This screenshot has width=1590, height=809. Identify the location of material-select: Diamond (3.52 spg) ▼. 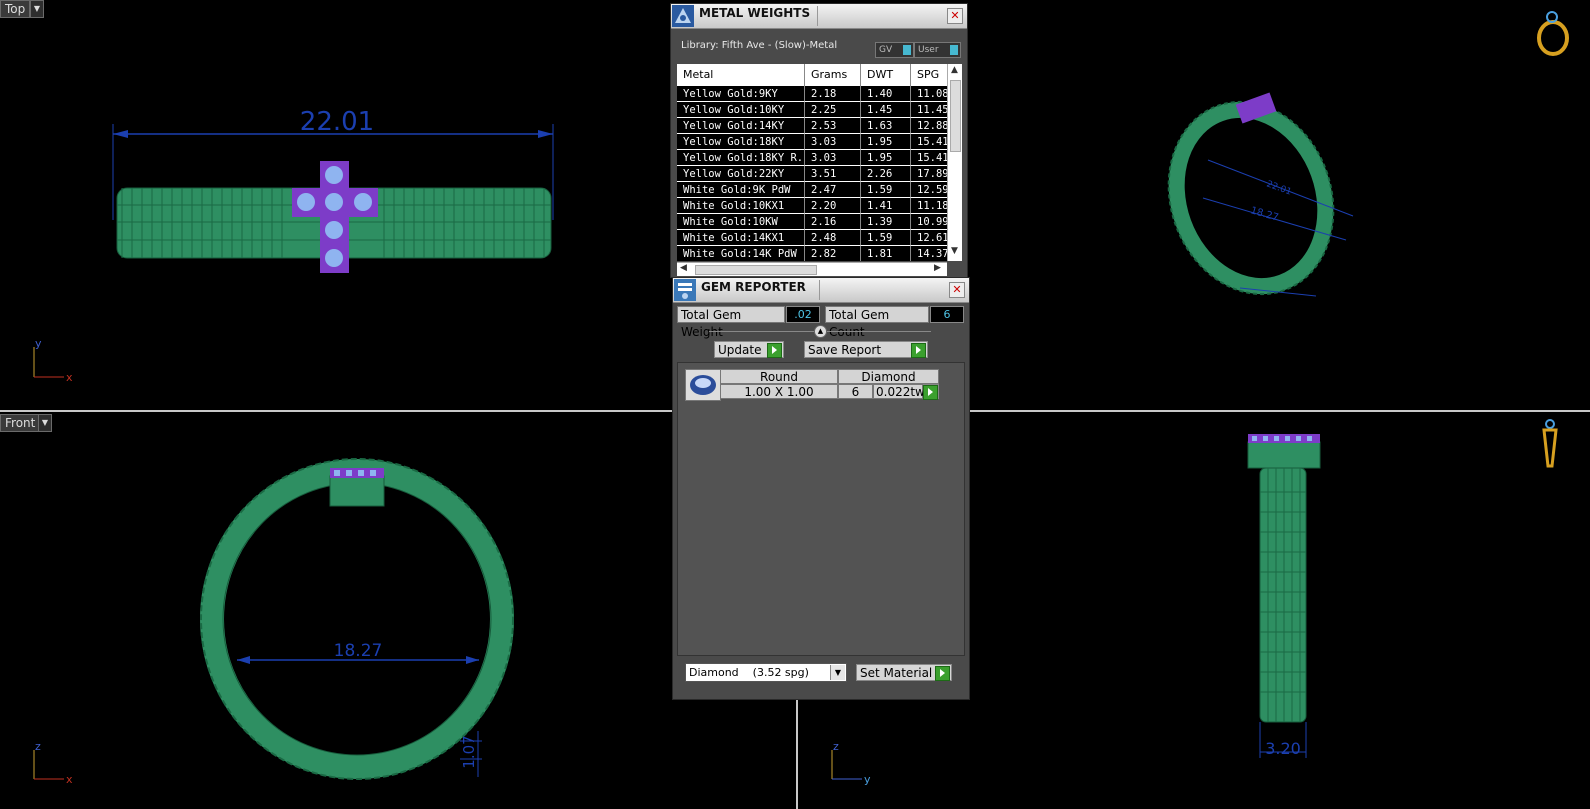
(766, 672).